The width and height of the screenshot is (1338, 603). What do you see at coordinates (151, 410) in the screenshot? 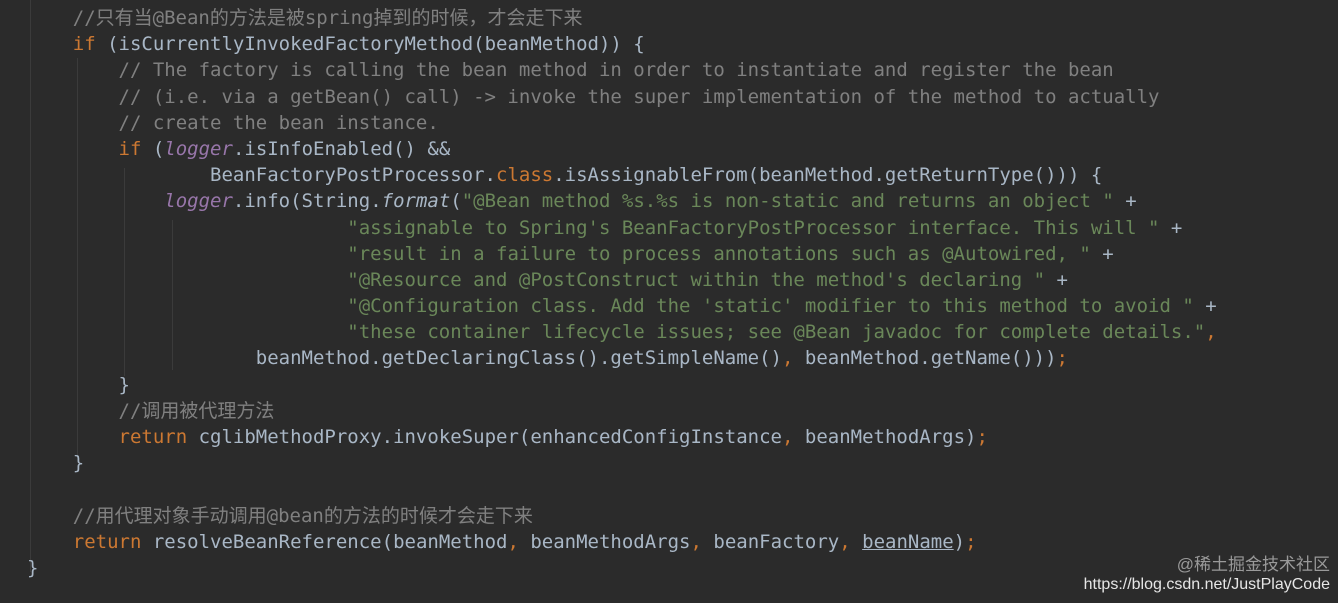
I see `code-token-comment: //调用被代理方法` at bounding box center [151, 410].